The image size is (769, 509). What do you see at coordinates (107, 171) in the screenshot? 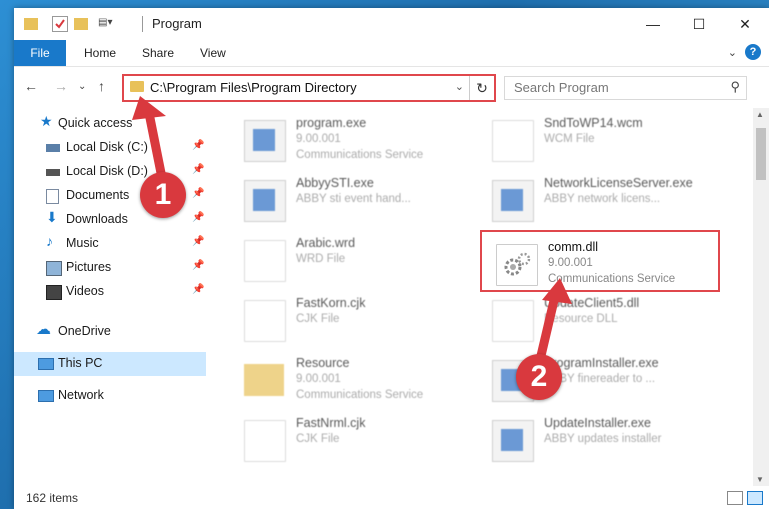
I see `sidebar-item-label: Local Disk (D:)` at bounding box center [107, 171].